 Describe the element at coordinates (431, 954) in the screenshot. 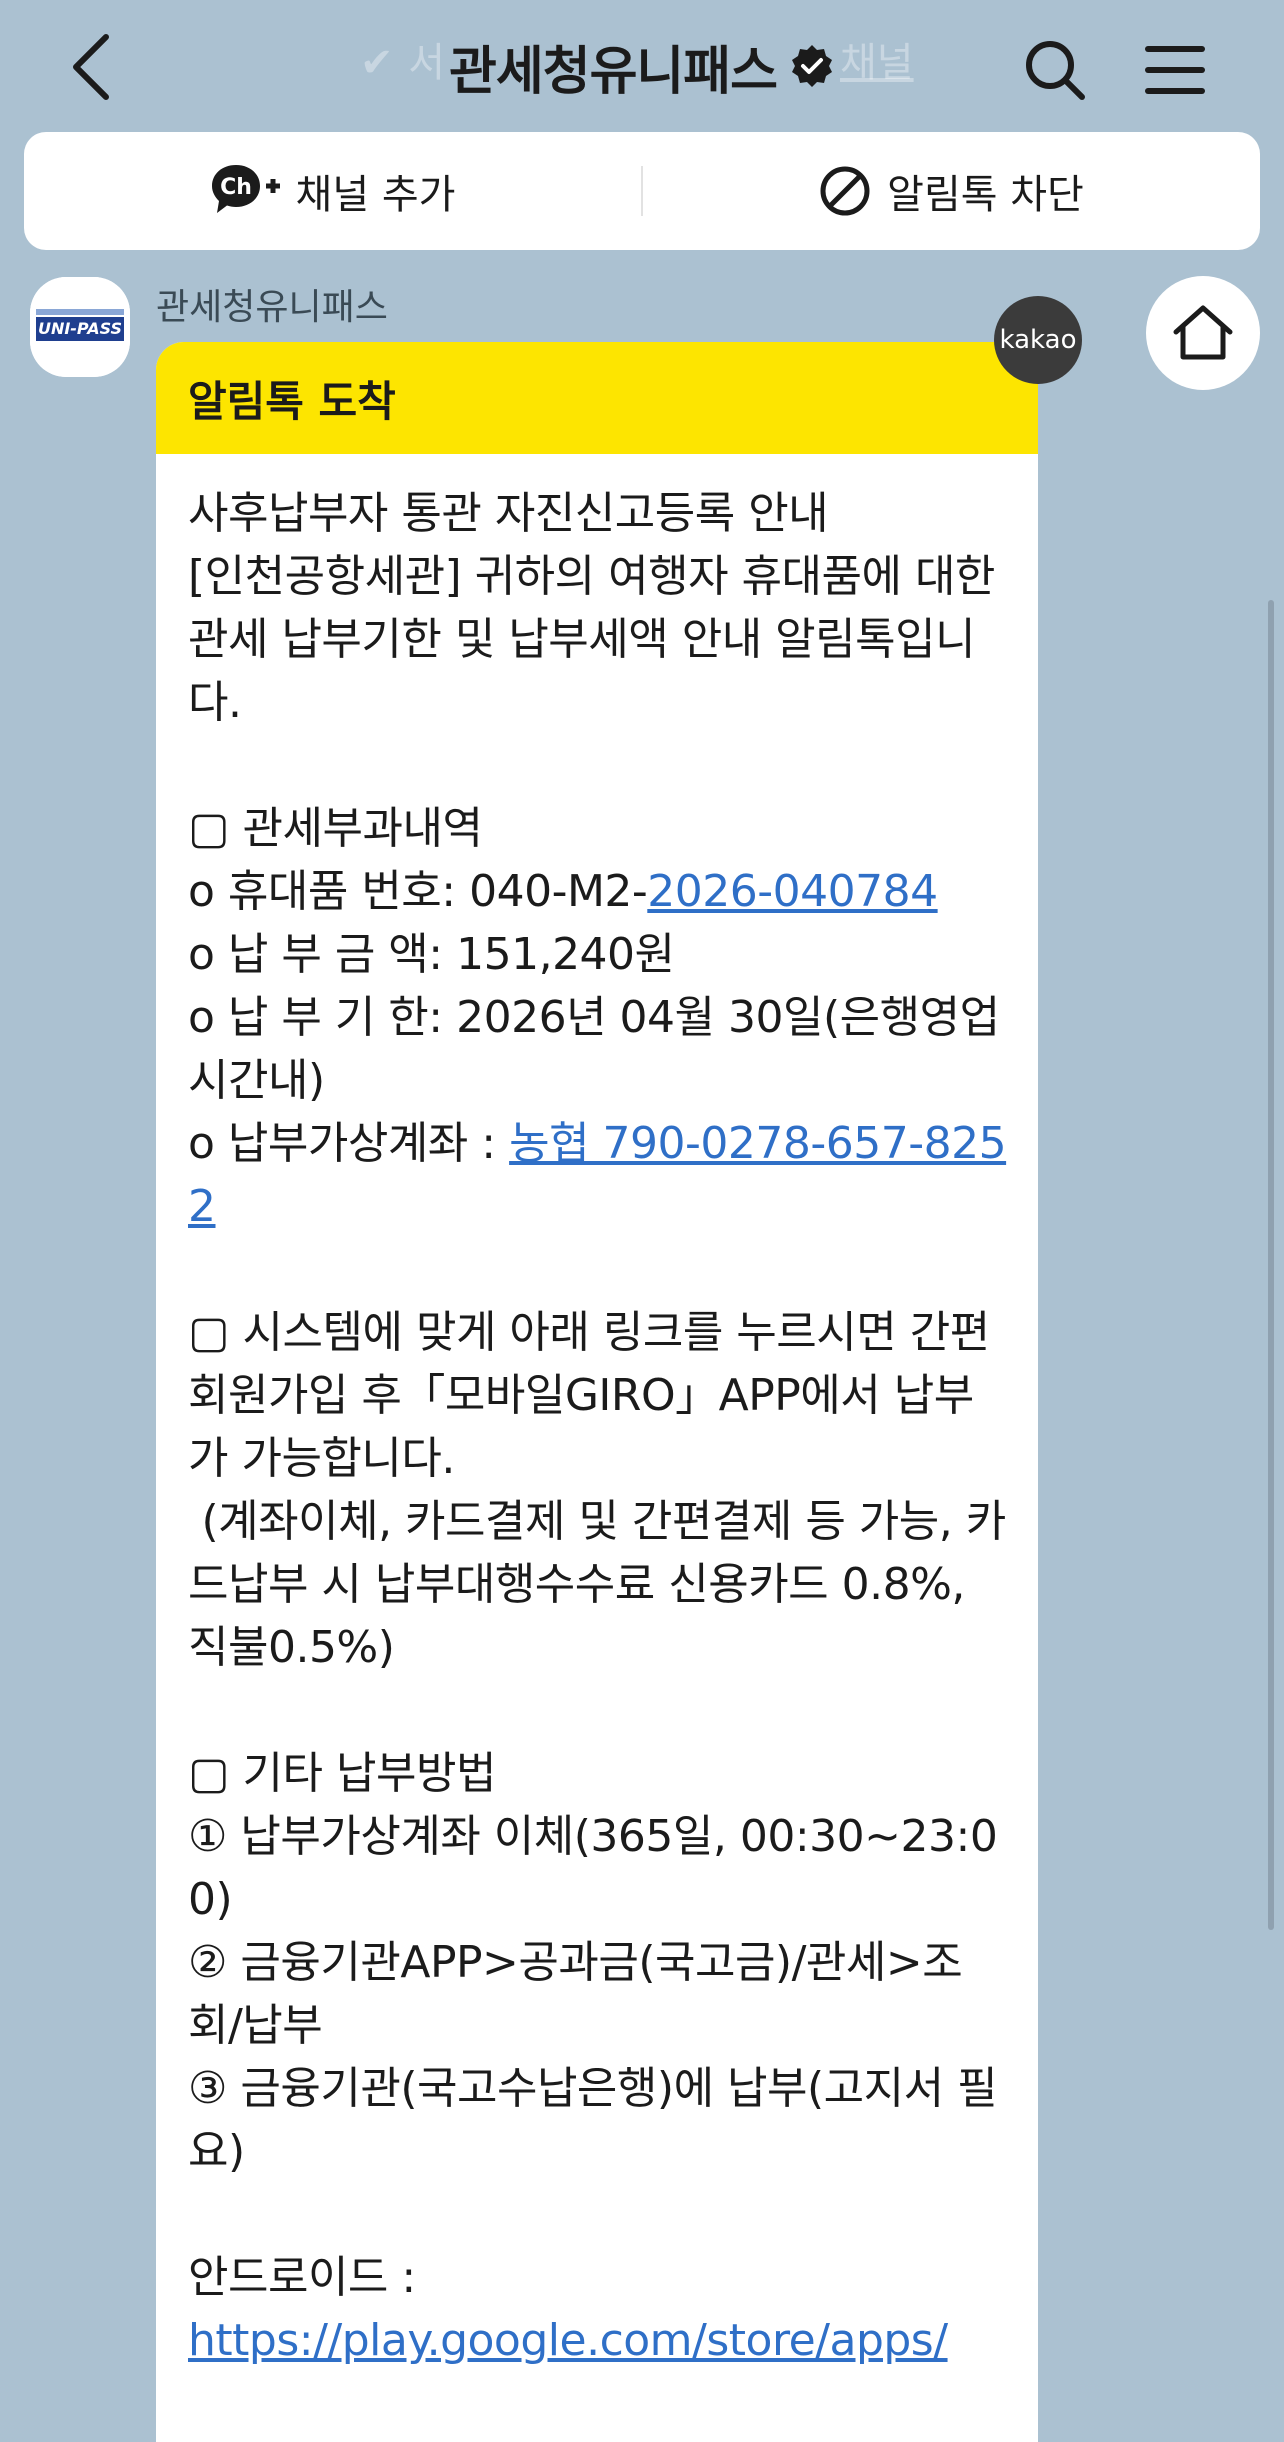

I see `amount-line: o 납 부 금 액: 151,240원` at that location.